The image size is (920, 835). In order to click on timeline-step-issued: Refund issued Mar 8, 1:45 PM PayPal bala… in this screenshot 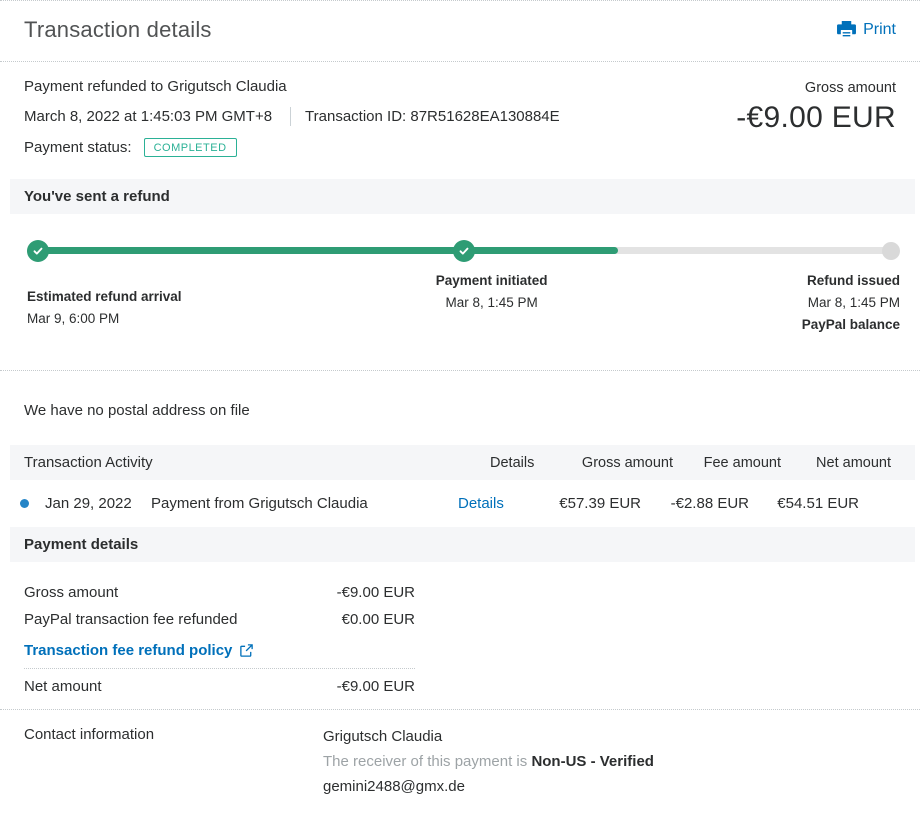, I will do `click(850, 302)`.